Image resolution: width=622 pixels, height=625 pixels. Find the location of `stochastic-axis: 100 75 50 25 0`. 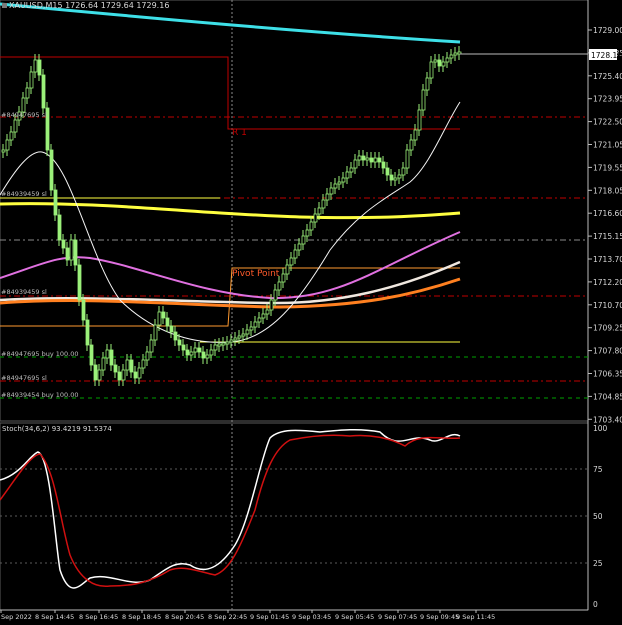

stochastic-axis: 100 75 50 25 0 is located at coordinates (600, 516).